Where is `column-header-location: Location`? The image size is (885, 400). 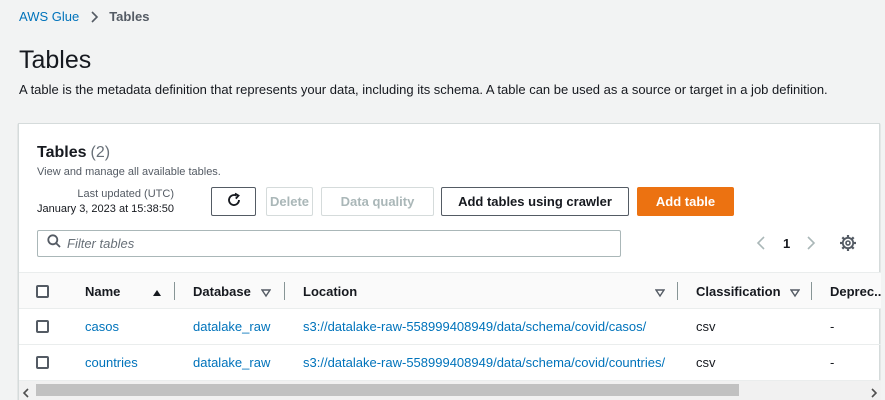
column-header-location: Location is located at coordinates (481, 291).